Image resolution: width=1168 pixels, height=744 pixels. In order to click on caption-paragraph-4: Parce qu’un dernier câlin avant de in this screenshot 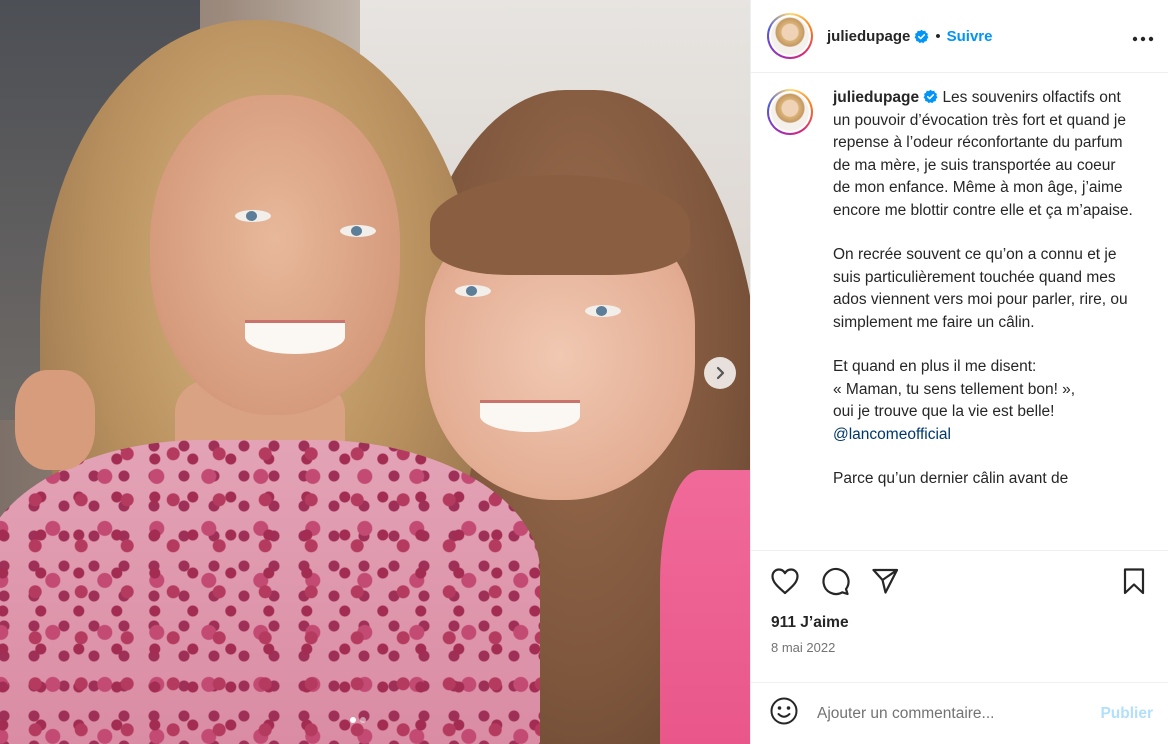, I will do `click(951, 478)`.